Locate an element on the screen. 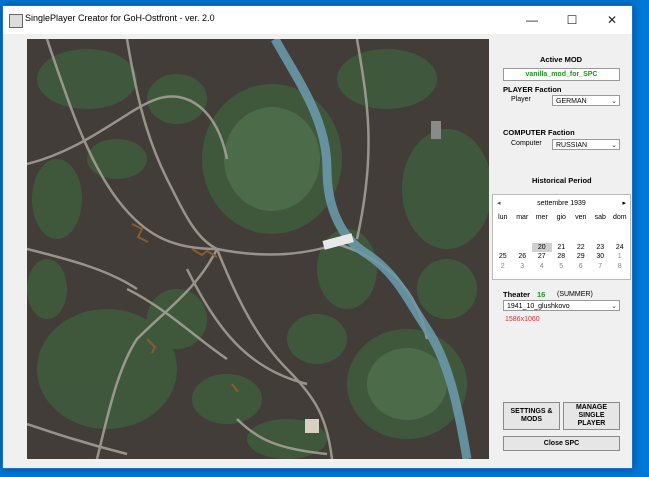 Image resolution: width=649 pixels, height=477 pixels. theater-value: 1941_10_glushkovo is located at coordinates (538, 306).